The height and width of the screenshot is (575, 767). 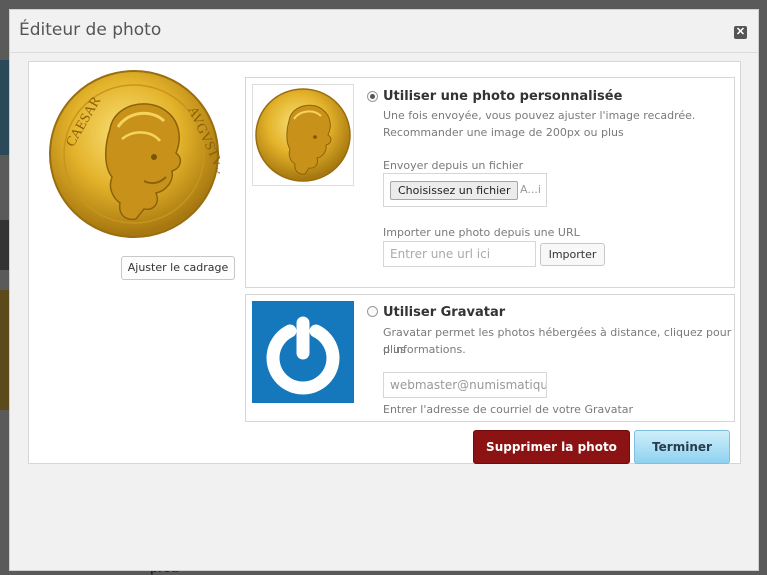 I want to click on choose-file-button: Choisissez un fichier, so click(x=454, y=190).